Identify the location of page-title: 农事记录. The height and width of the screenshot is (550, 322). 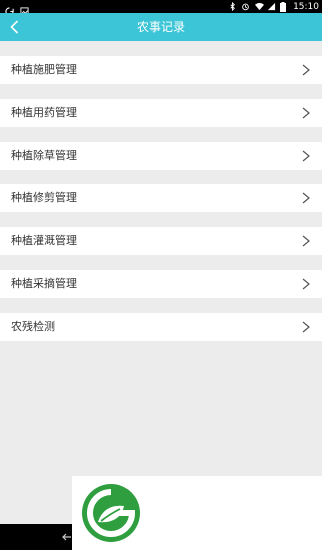
(160, 27).